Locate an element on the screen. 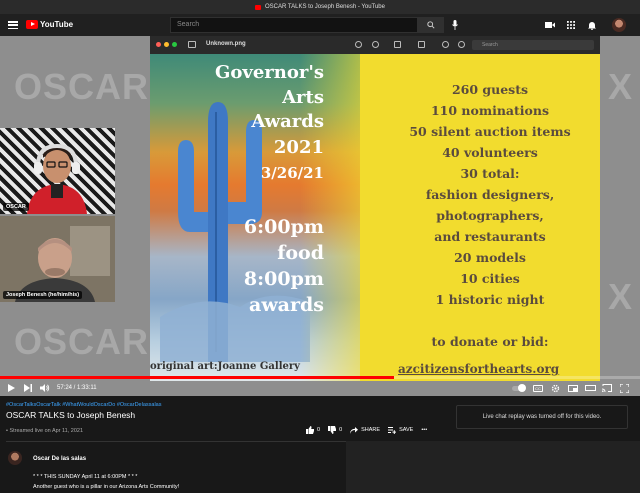  subtitles-button: CC is located at coordinates (538, 388).